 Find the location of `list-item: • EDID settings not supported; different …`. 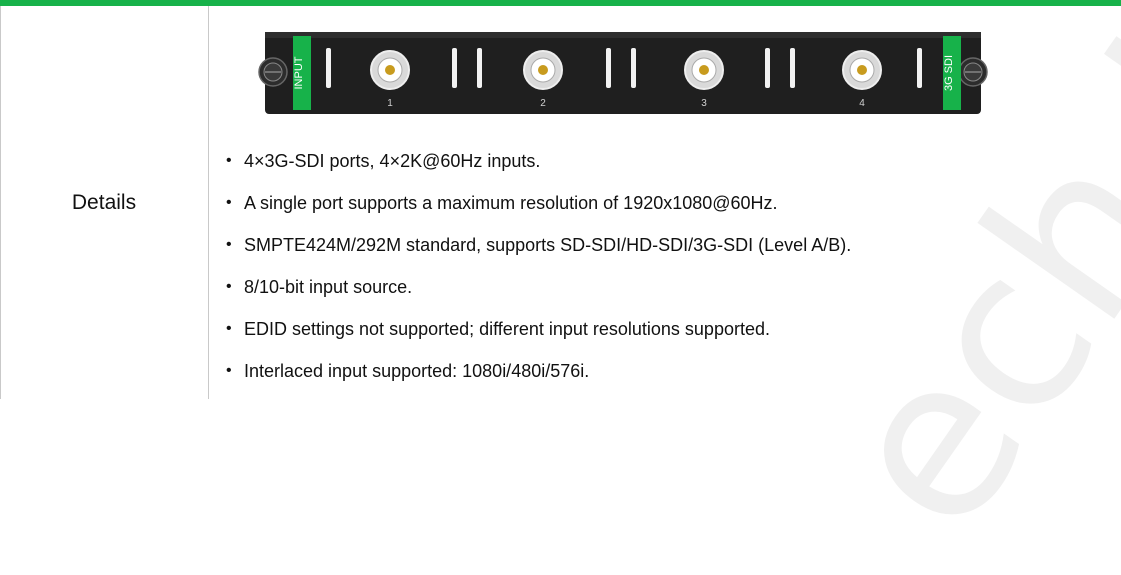

list-item: • EDID settings not supported; different … is located at coordinates (538, 329).